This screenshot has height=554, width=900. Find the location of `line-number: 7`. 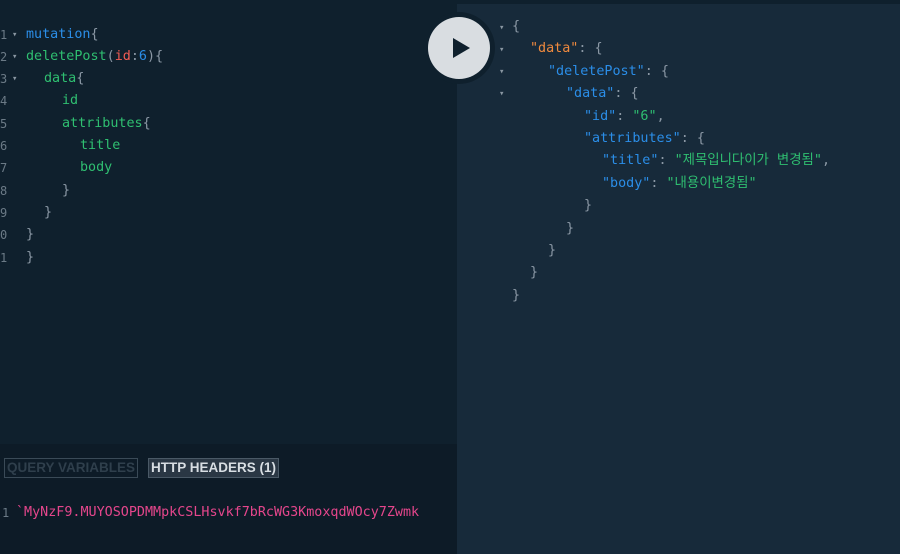

line-number: 7 is located at coordinates (4, 168).